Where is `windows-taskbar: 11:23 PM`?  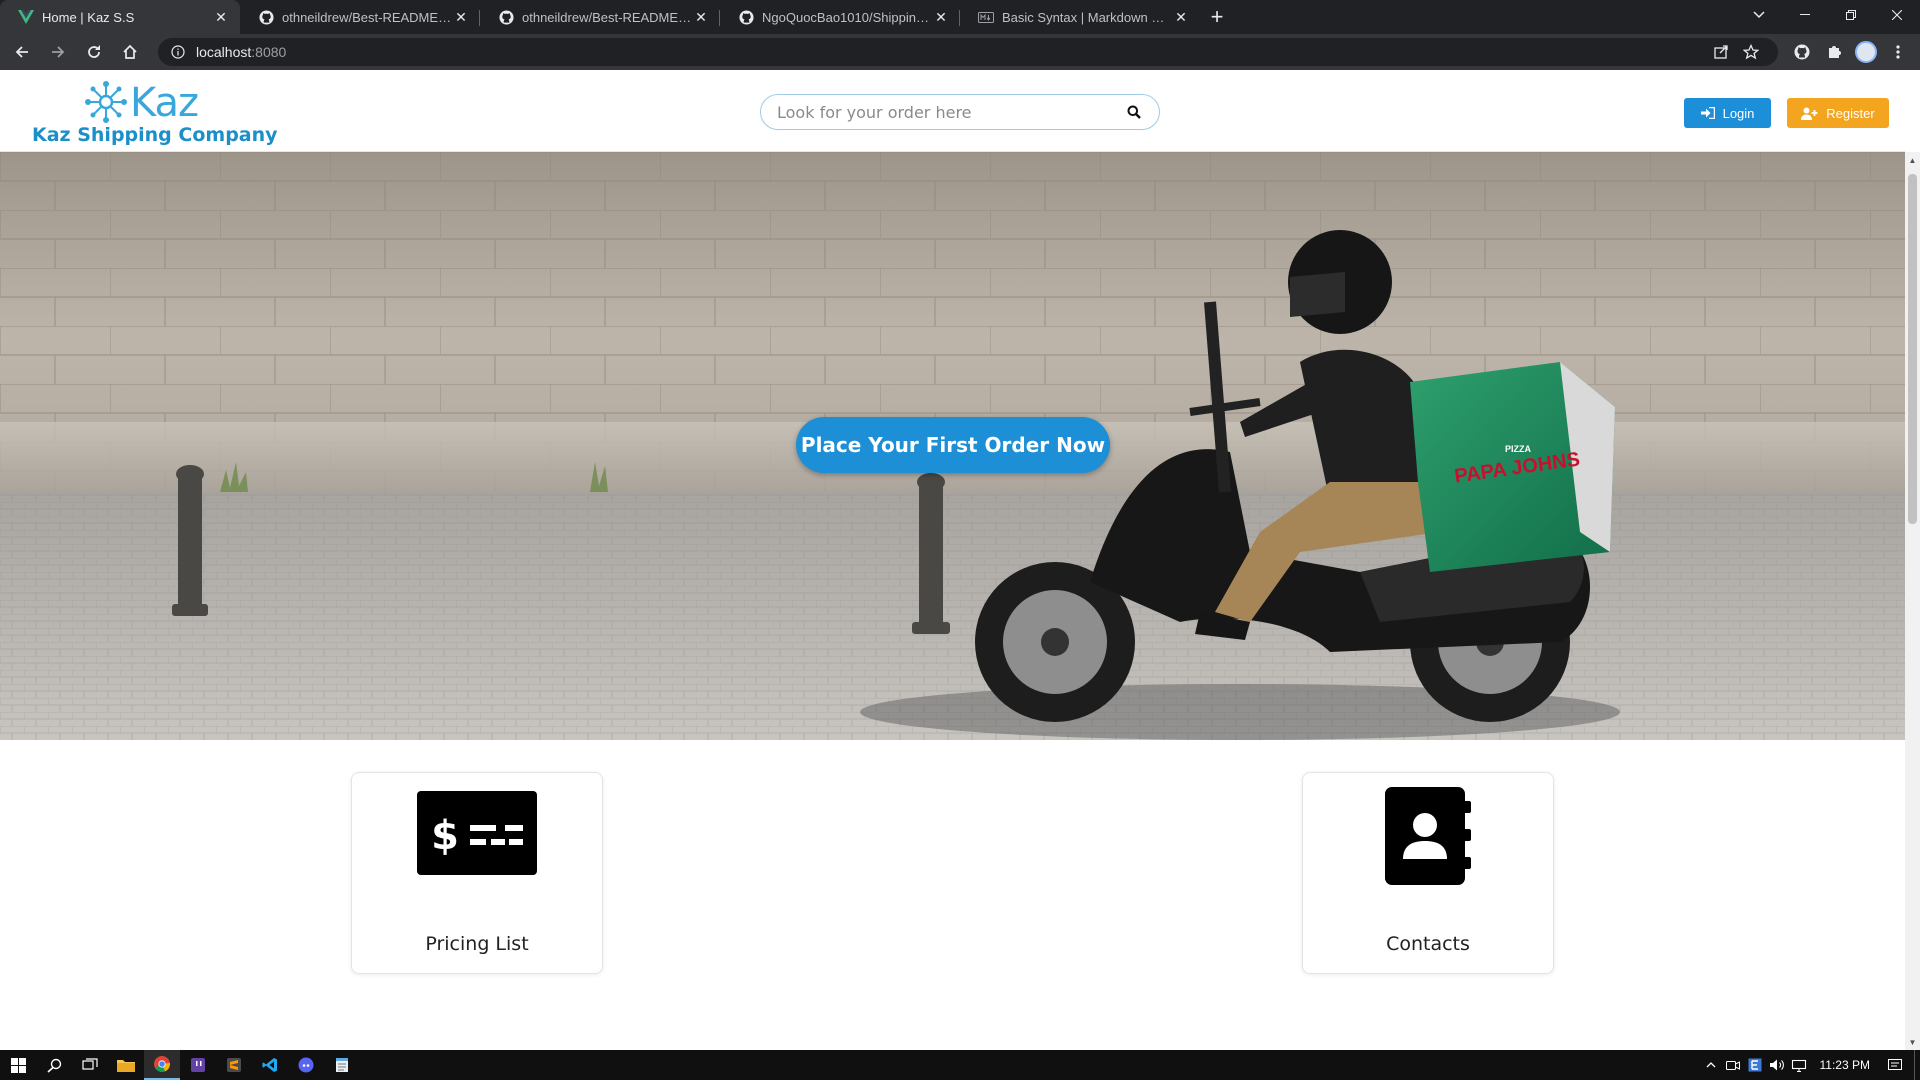
windows-taskbar: 11:23 PM is located at coordinates (960, 1065).